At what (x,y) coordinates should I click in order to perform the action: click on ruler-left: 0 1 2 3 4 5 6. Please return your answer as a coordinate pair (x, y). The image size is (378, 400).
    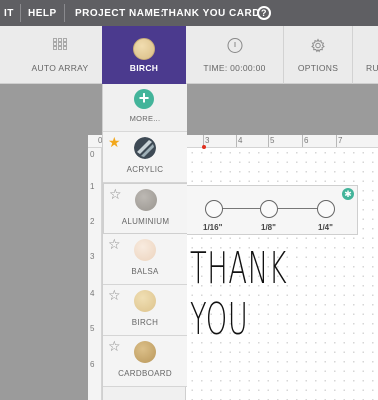
    Looking at the image, I should click on (95, 274).